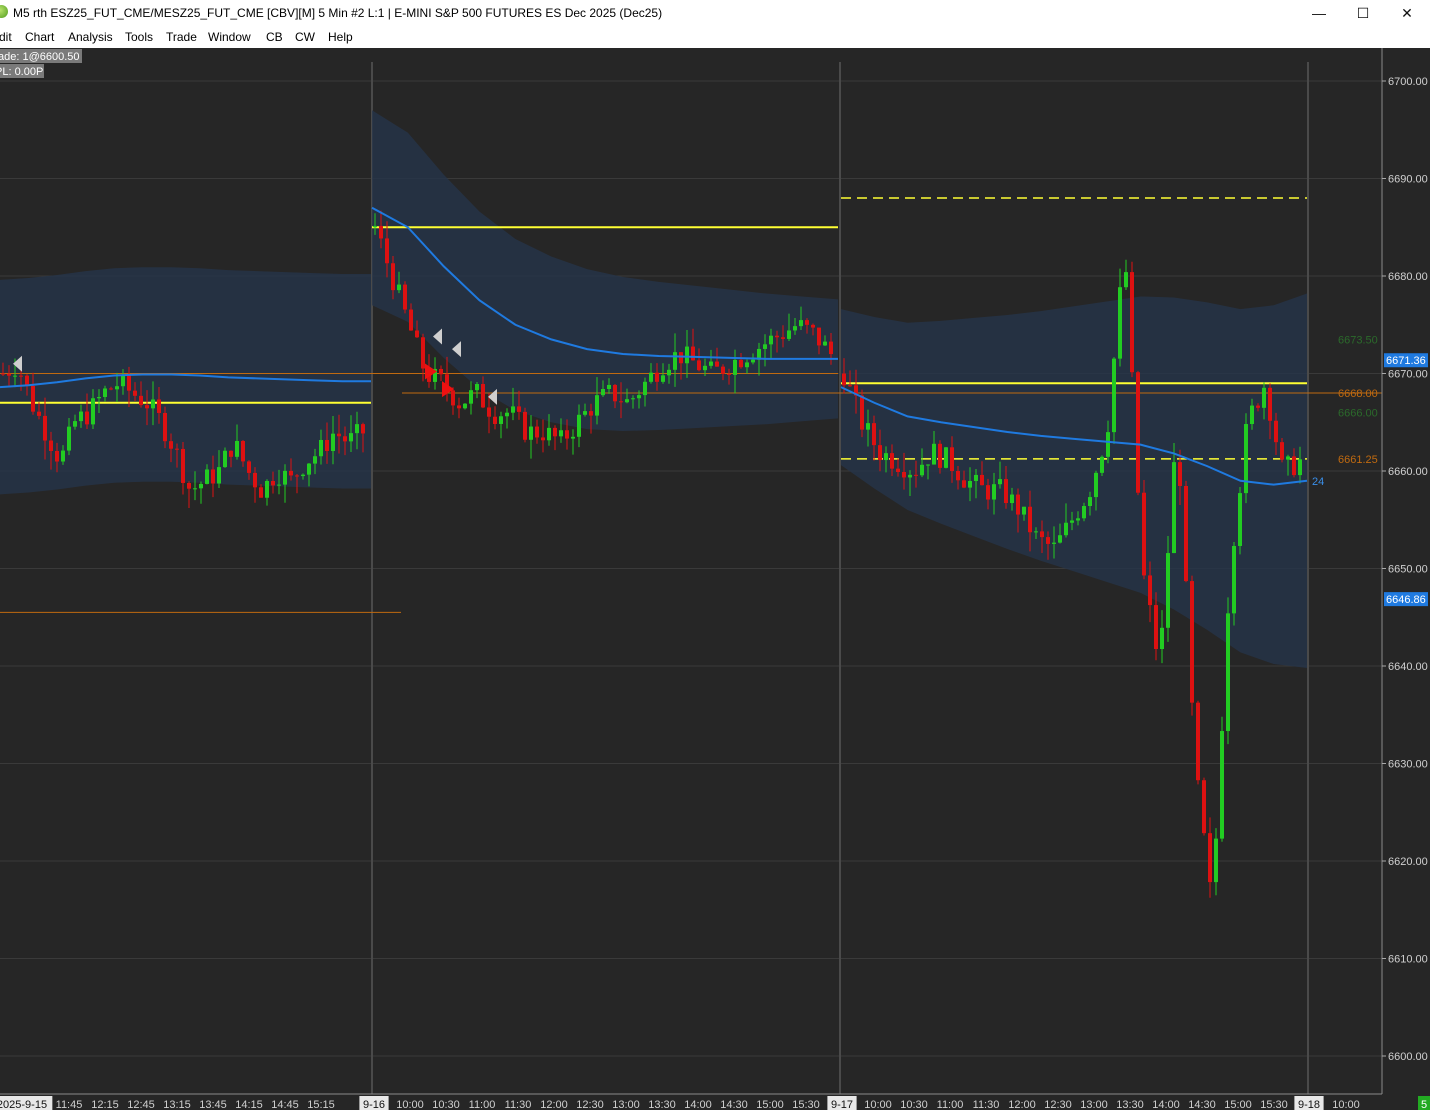 Image resolution: width=1430 pixels, height=1110 pixels. What do you see at coordinates (1424, 1104) in the screenshot?
I see `status-badge: 5` at bounding box center [1424, 1104].